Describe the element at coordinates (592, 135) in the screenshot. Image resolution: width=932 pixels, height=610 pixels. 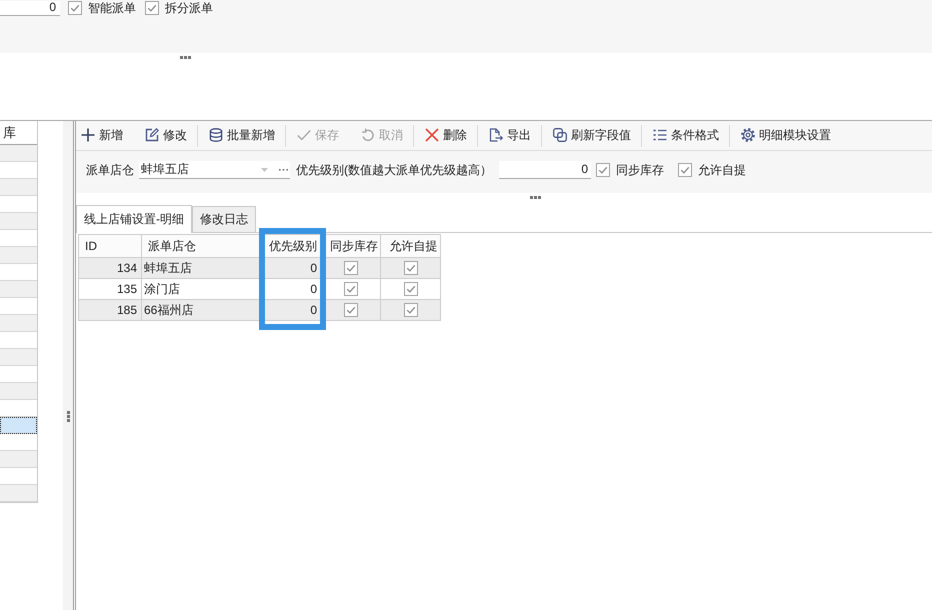
I see `refresh-button: 刷新字段值` at that location.